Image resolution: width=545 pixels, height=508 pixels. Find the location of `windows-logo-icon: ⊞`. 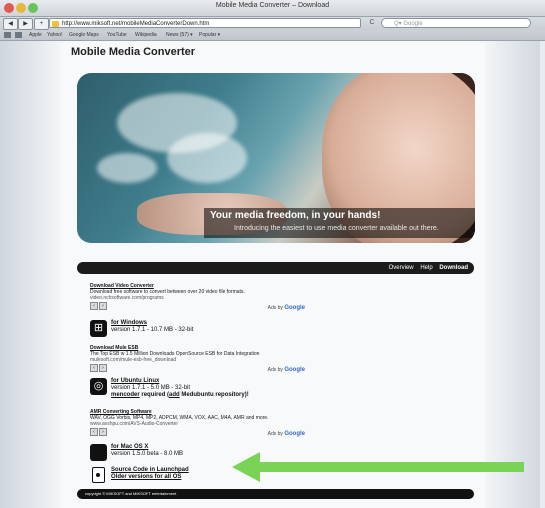

windows-logo-icon: ⊞ is located at coordinates (98, 328).